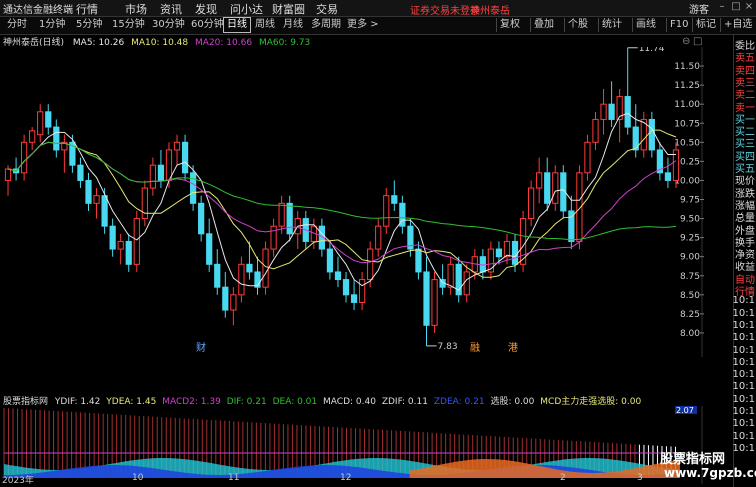 The width and height of the screenshot is (756, 487). I want to click on indicator-chart: 2.071.00, so click(353, 445).